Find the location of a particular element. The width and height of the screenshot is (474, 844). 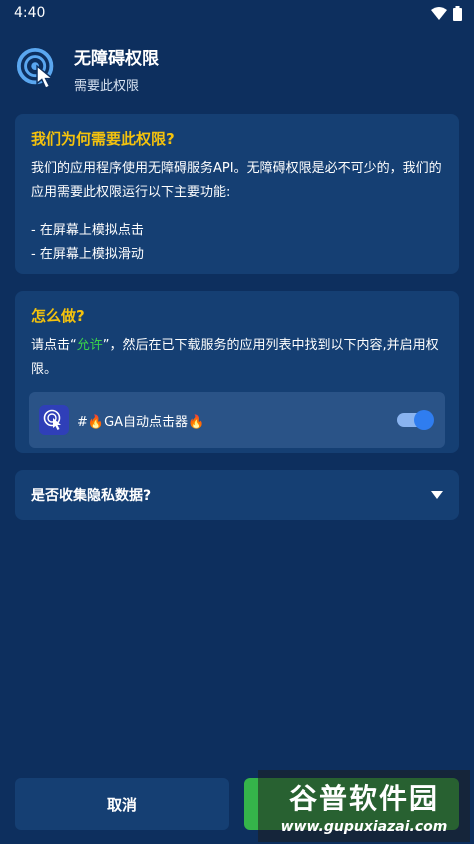

wifi-icon is located at coordinates (439, 13).